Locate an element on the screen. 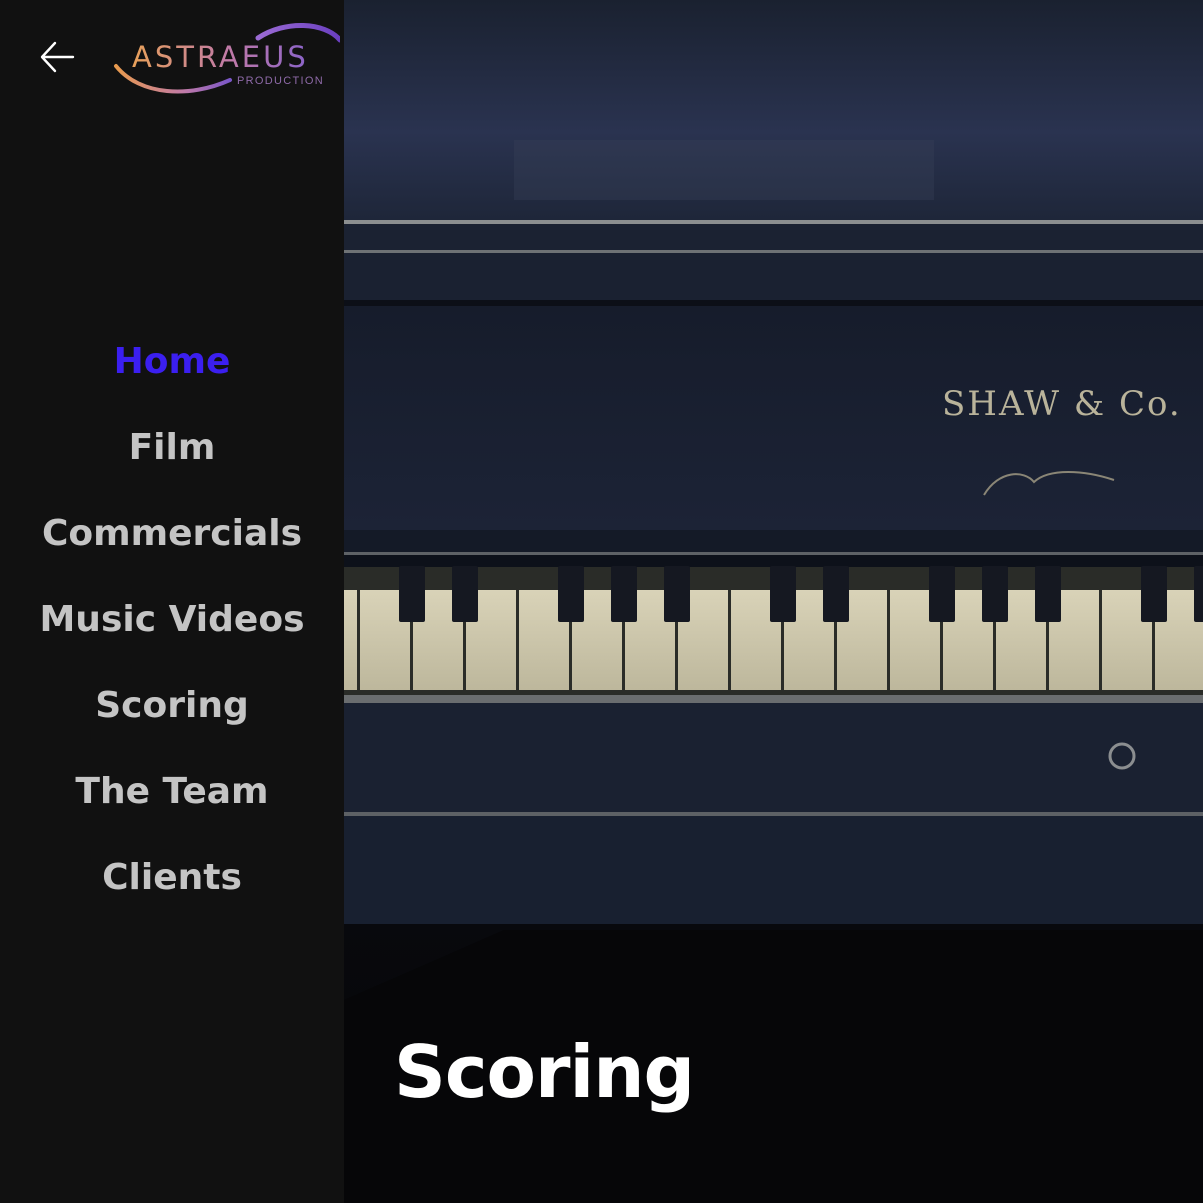 This screenshot has height=1203, width=1203. nav-item-music-videos: Music Videos is located at coordinates (172, 619).